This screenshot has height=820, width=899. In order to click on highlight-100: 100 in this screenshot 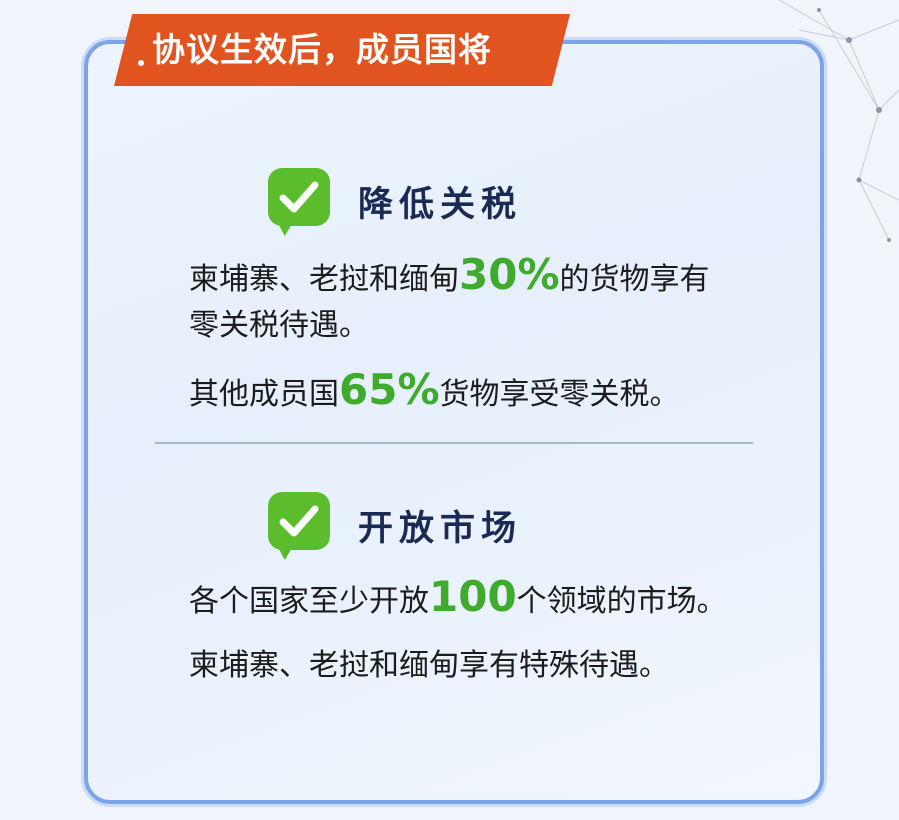, I will do `click(473, 596)`.